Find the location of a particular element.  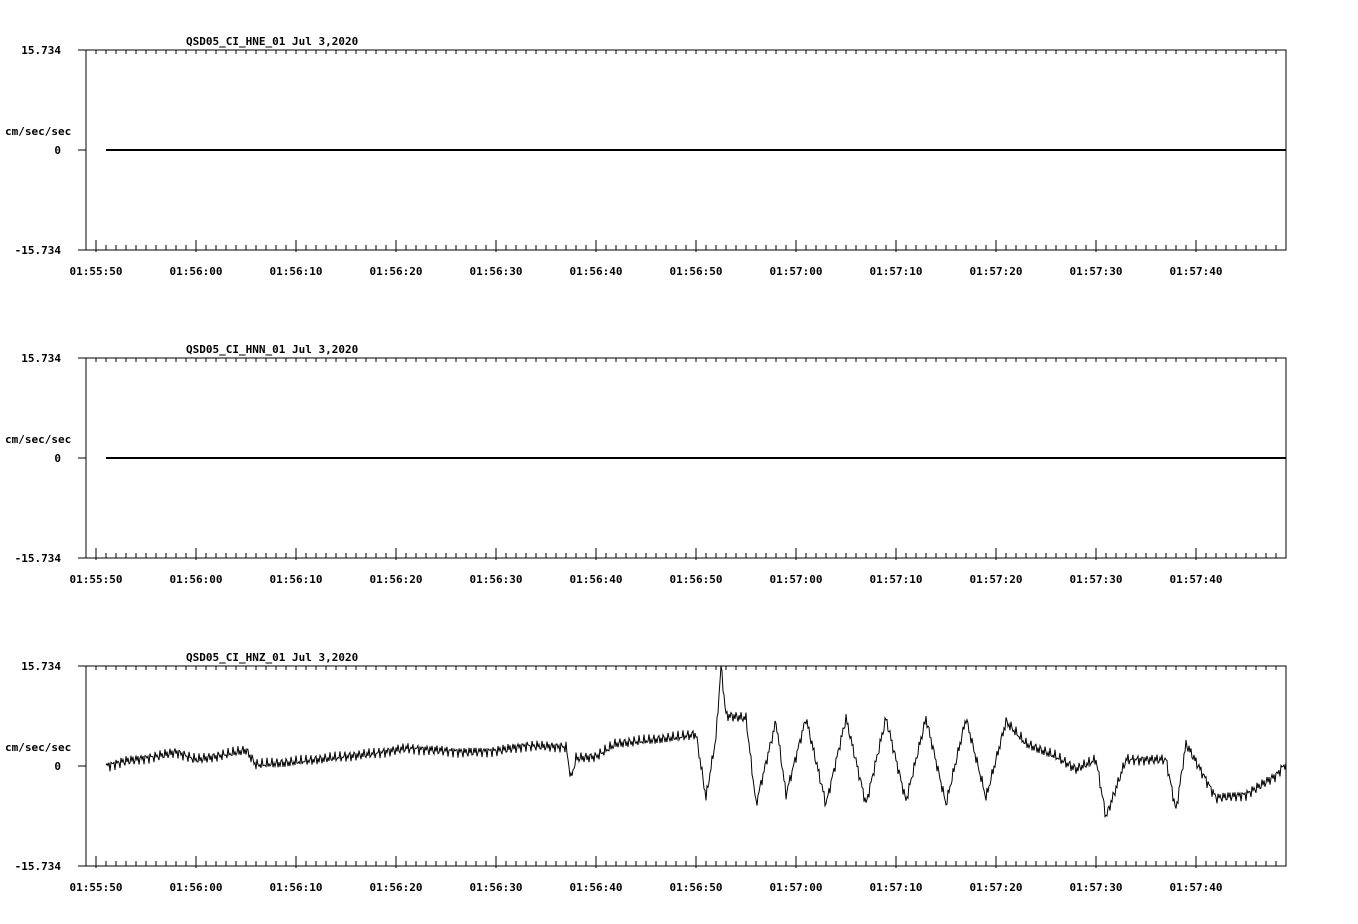

waveform-trace is located at coordinates (696, 741).